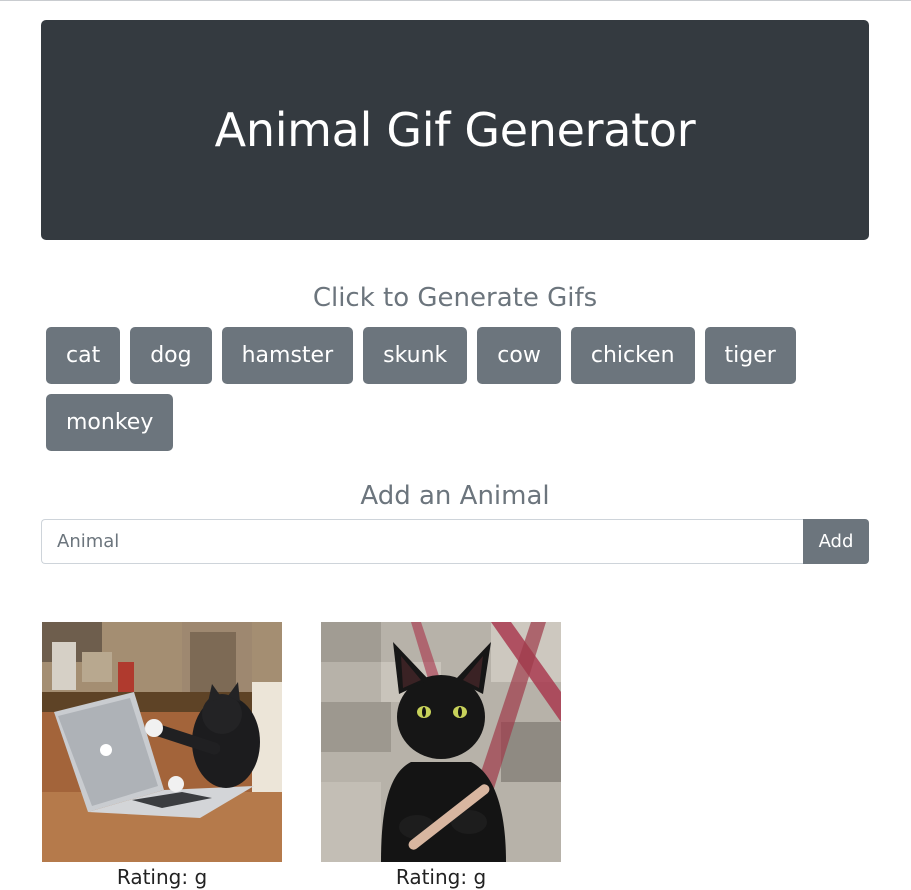  What do you see at coordinates (455, 394) in the screenshot?
I see `animal-buttons-group: cat dog hamster skunk cow chicken tiger monkey` at bounding box center [455, 394].